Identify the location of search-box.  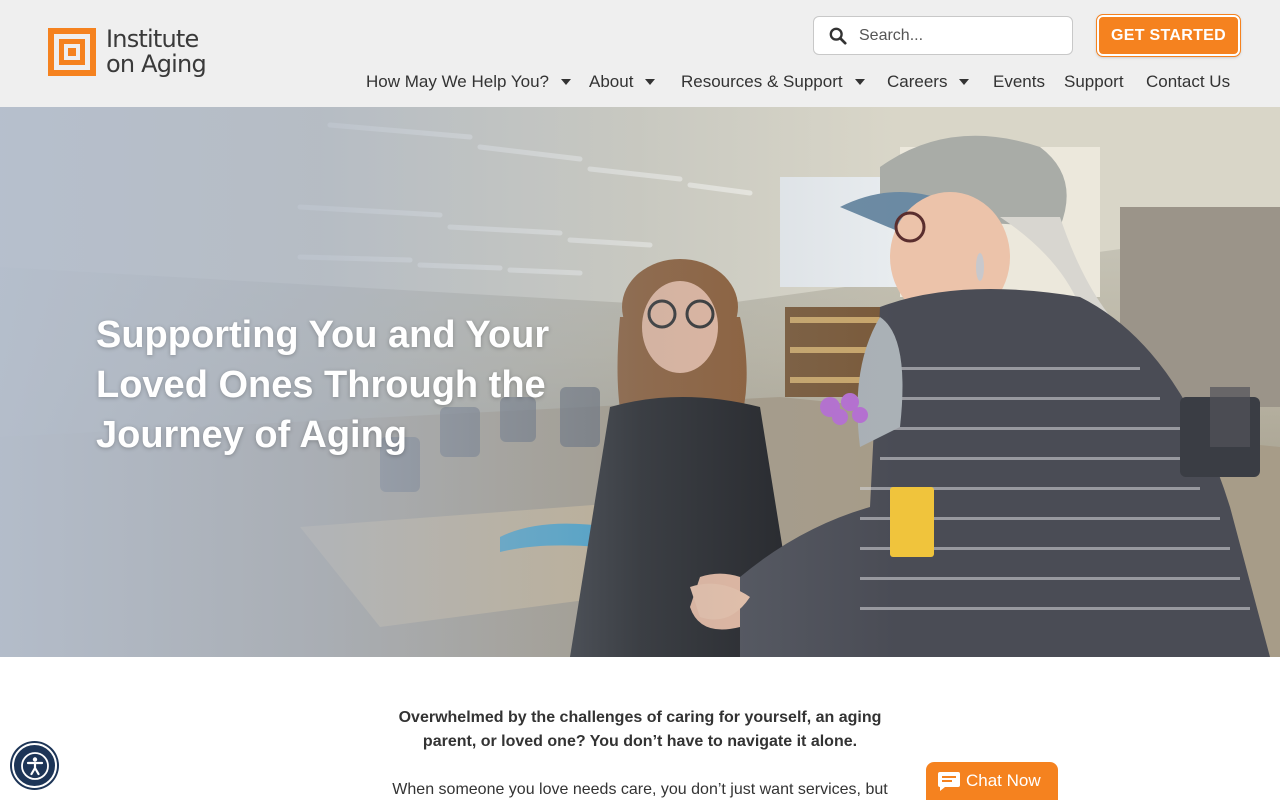
(943, 35).